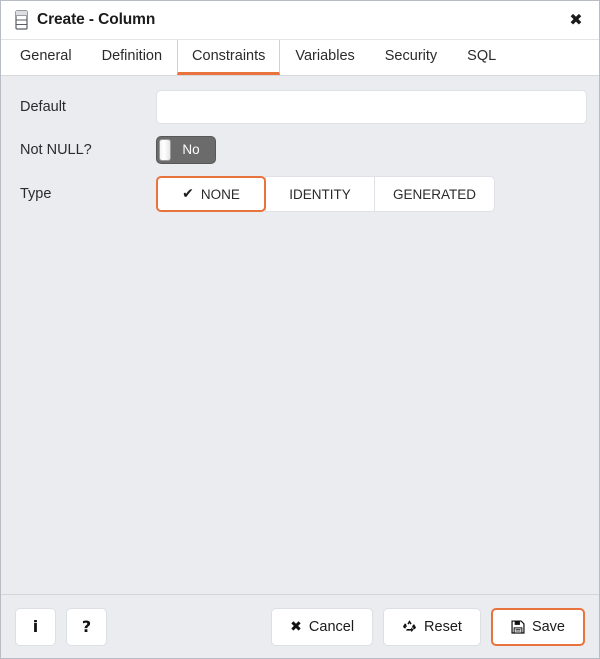  I want to click on toggle-knob, so click(165, 150).